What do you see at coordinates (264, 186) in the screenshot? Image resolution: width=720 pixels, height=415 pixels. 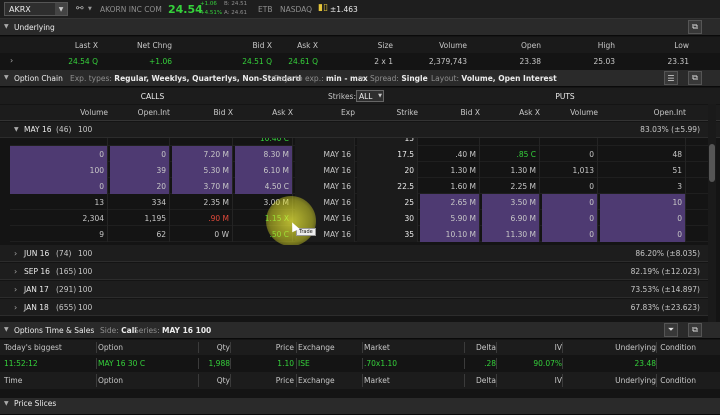 I see `cell-call-ask: 4.50 C` at bounding box center [264, 186].